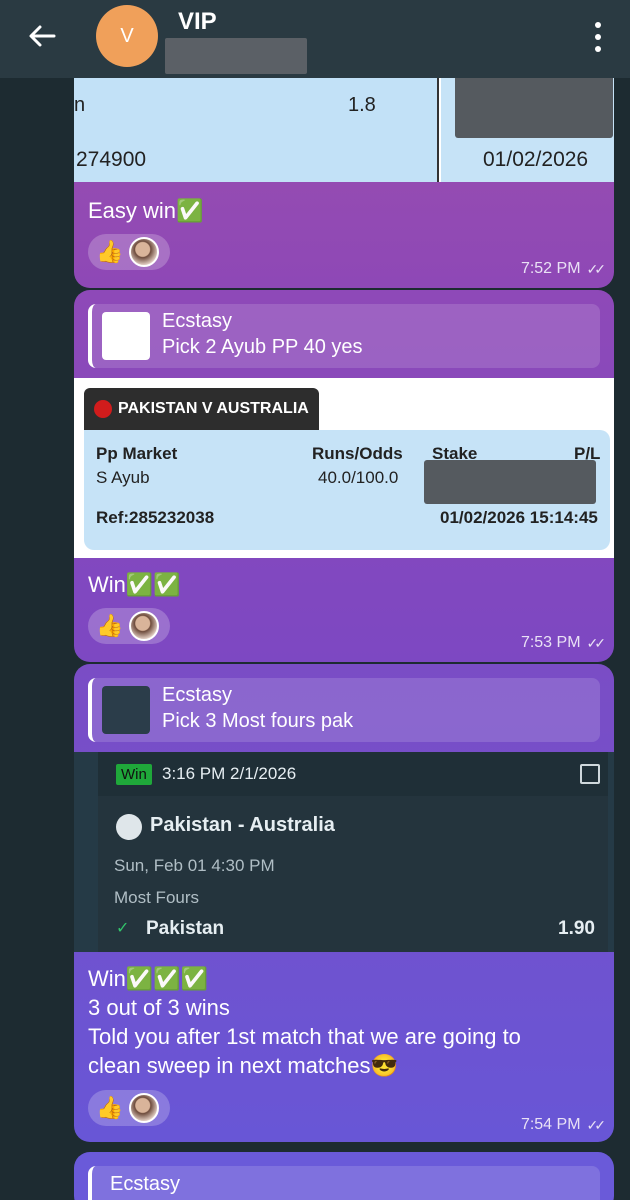 This screenshot has width=630, height=1200. I want to click on sport-icon, so click(129, 827).